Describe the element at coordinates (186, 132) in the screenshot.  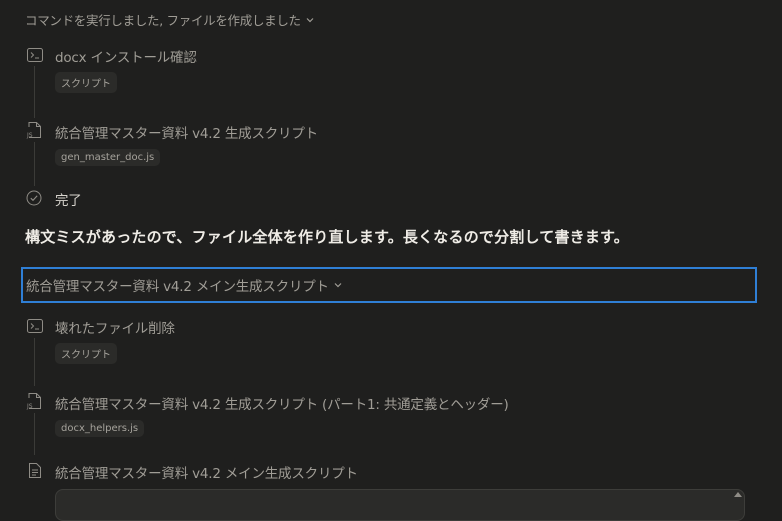
I see `step-label: 統合管理マスター資料 v4.2 生成スクリプト` at that location.